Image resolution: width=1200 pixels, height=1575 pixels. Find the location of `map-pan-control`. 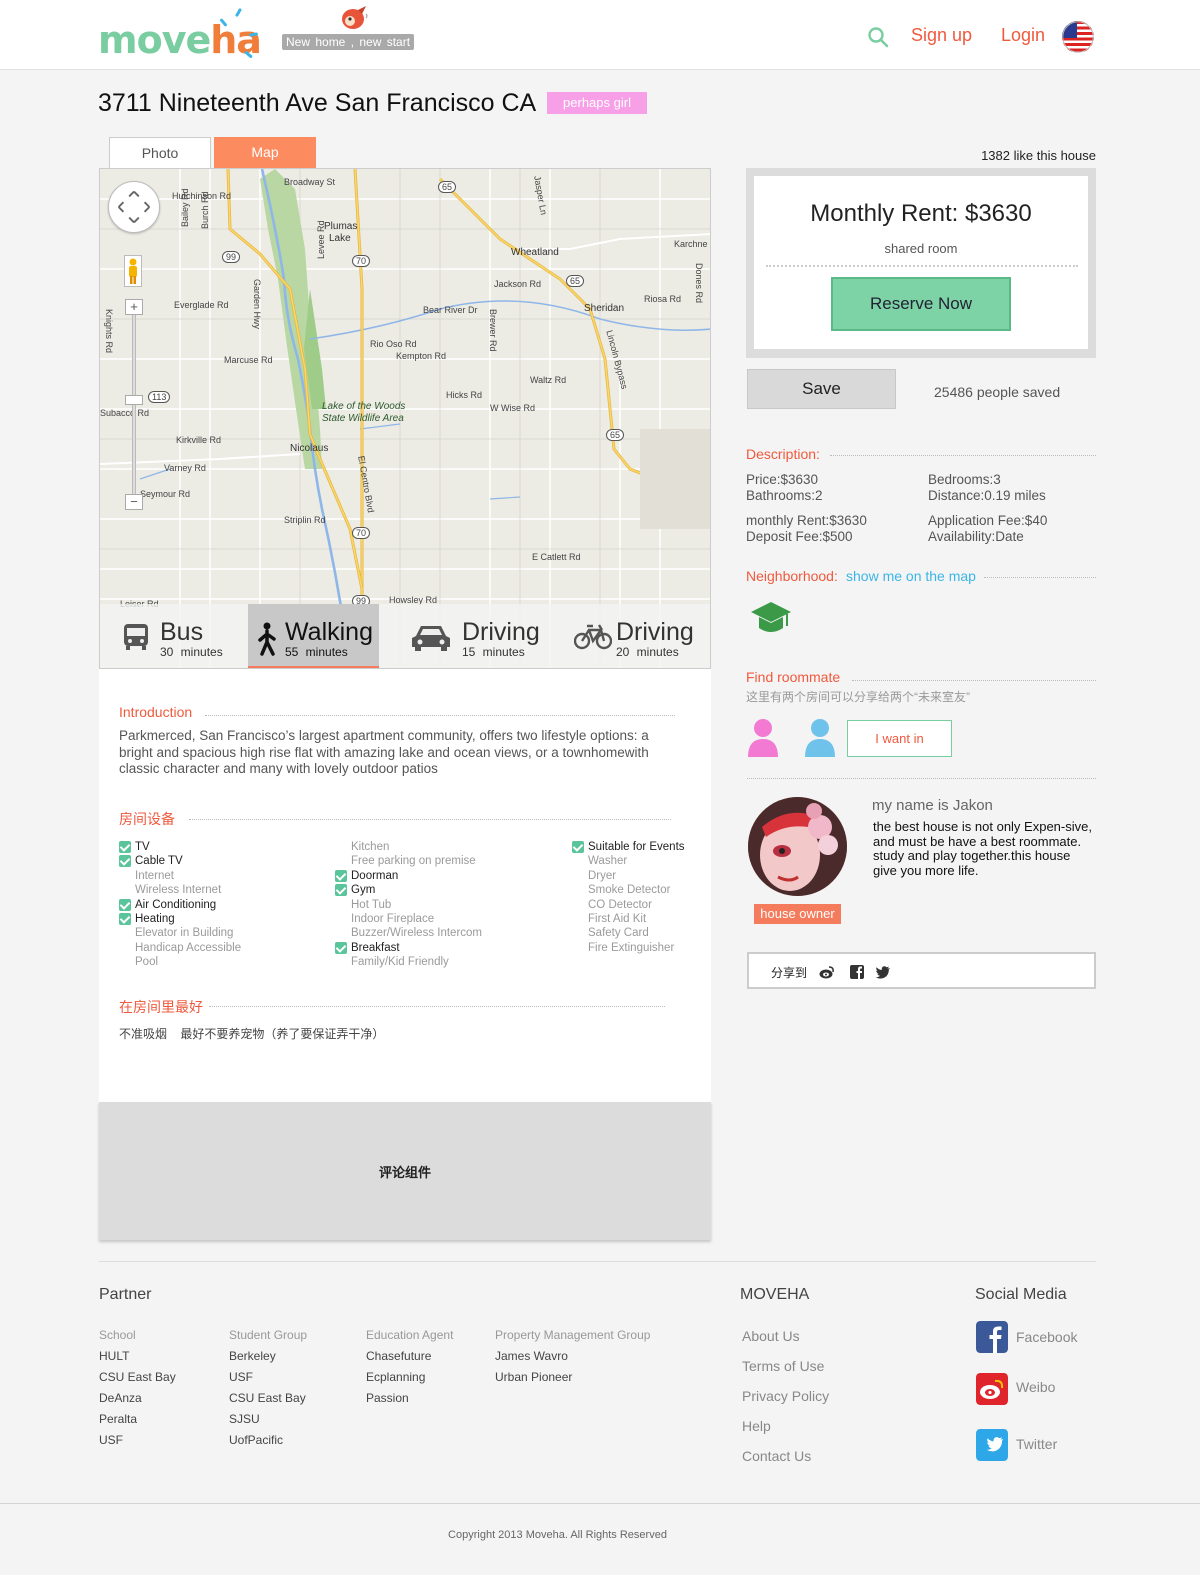

map-pan-control is located at coordinates (134, 207).